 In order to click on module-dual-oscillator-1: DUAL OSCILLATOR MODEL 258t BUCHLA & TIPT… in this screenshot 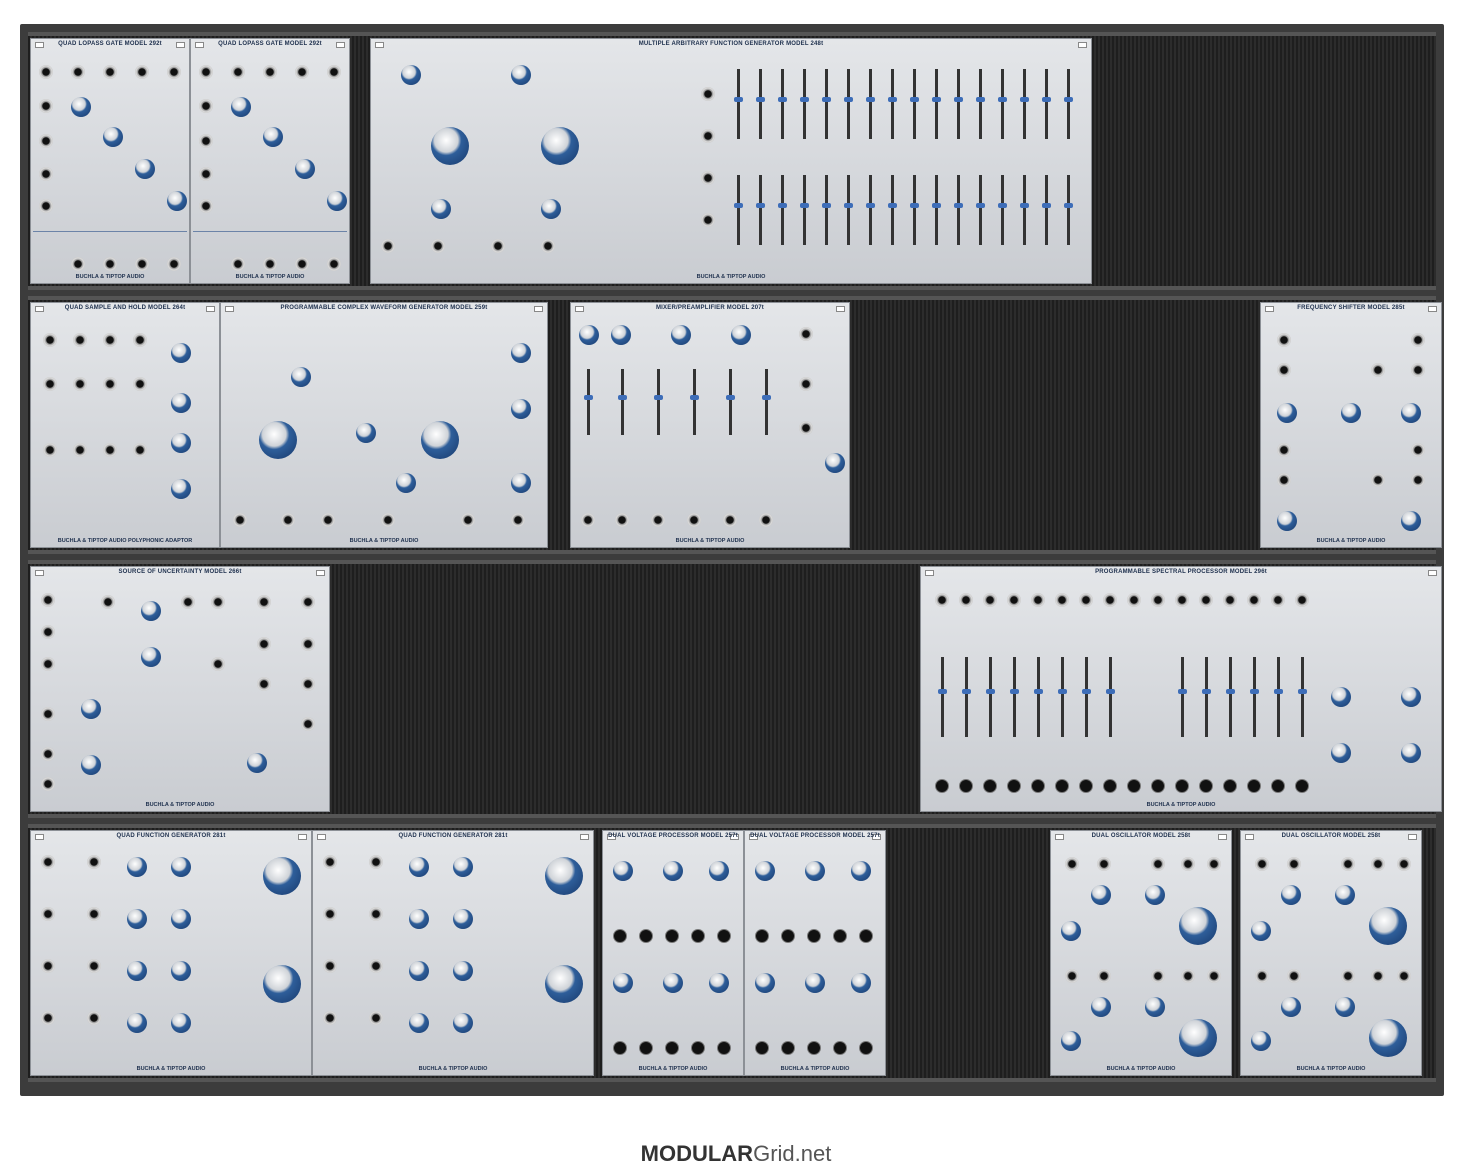, I will do `click(1141, 953)`.